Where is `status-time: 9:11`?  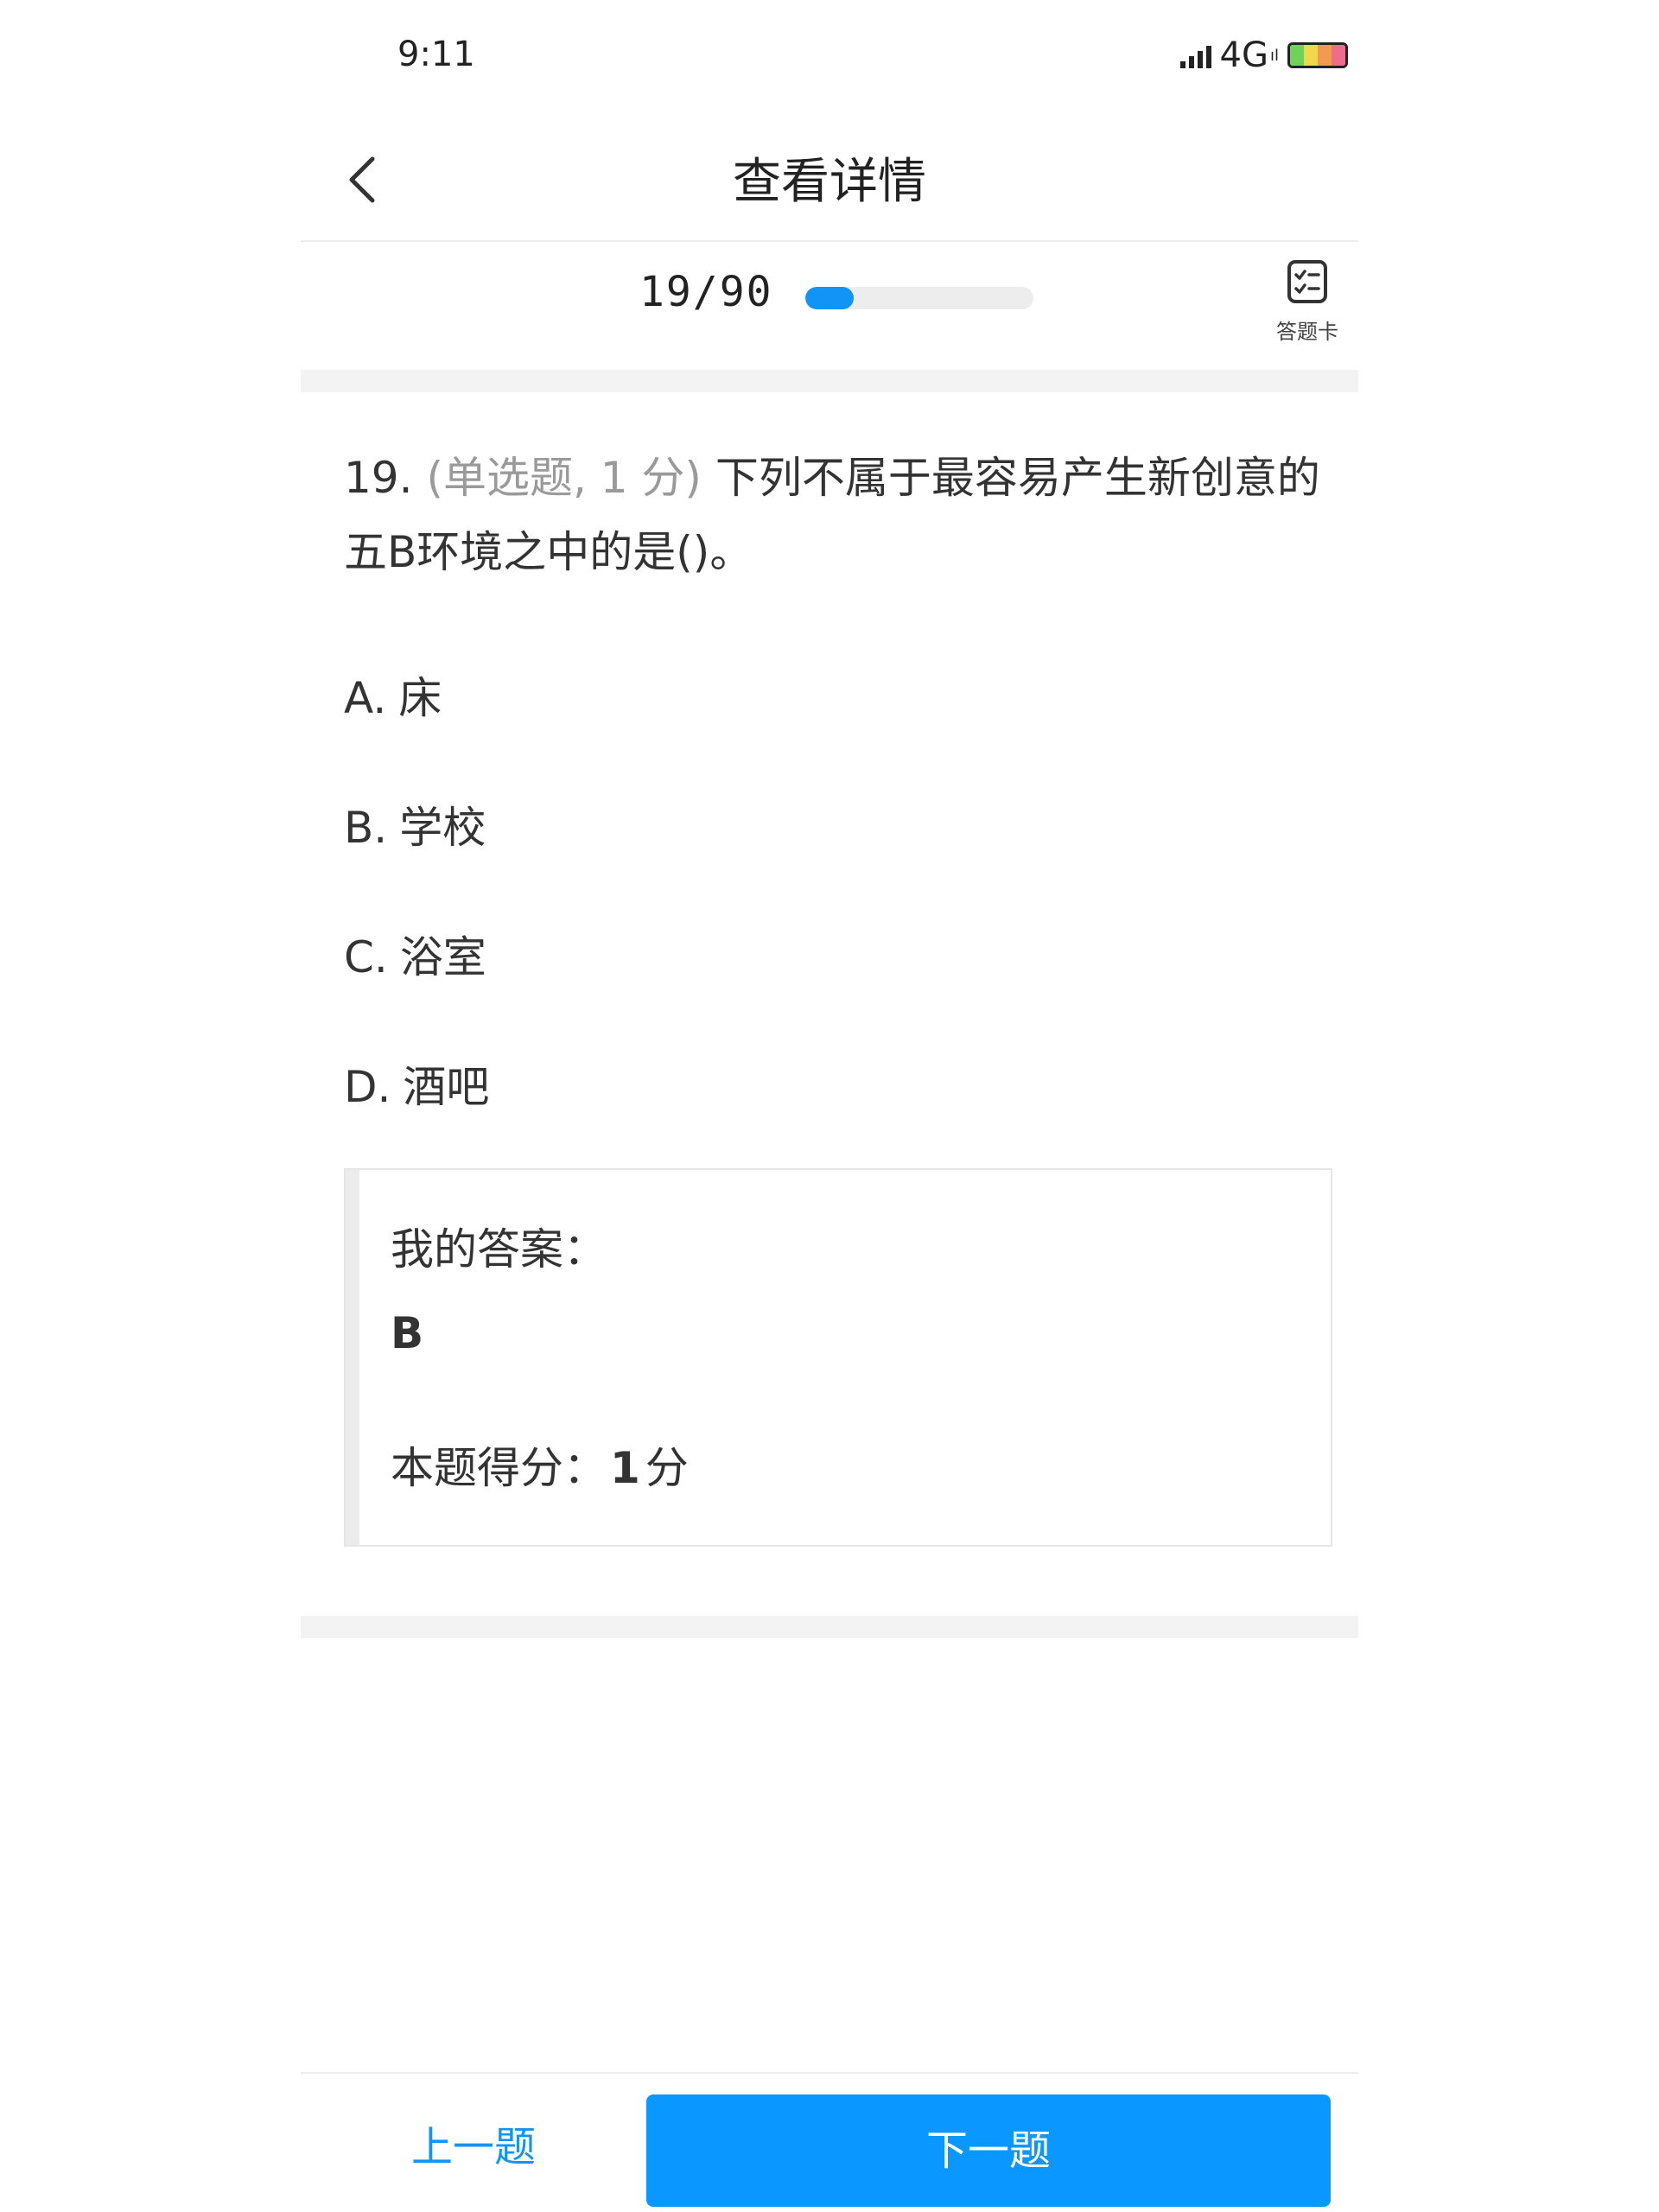
status-time: 9:11 is located at coordinates (436, 54).